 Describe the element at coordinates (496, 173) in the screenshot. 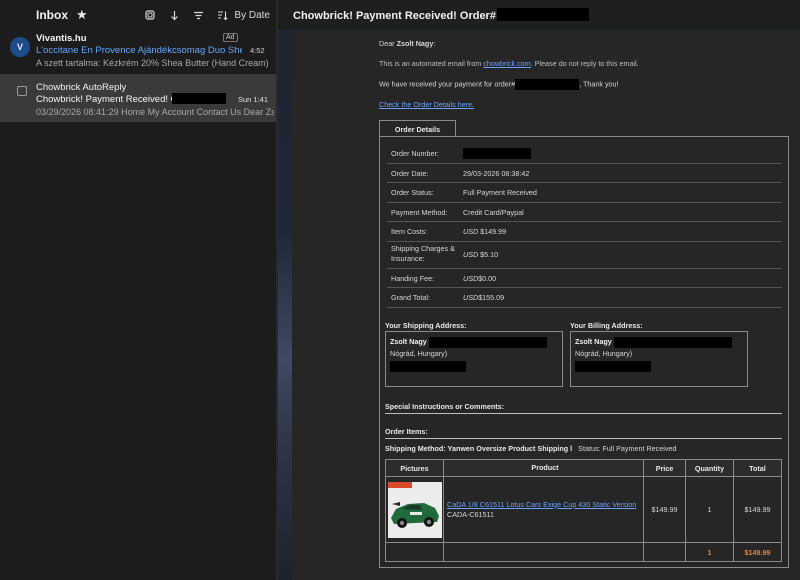

I see `detail-value: 29/03-2026 08:38:42` at that location.